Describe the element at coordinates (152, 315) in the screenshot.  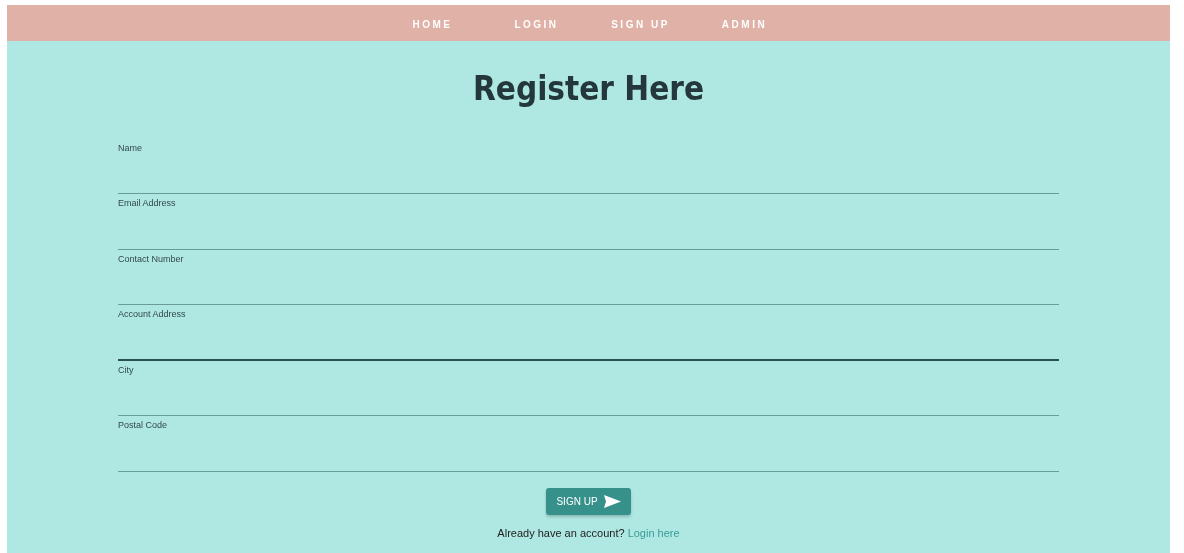
I see `field-label: Account Address` at that location.